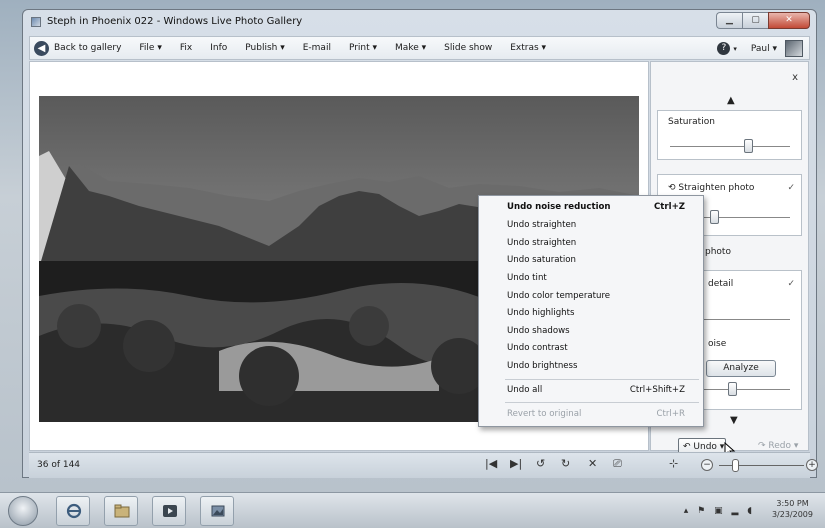 Image resolution: width=825 pixels, height=528 pixels. I want to click on crop-photo-label: photo, so click(718, 252).